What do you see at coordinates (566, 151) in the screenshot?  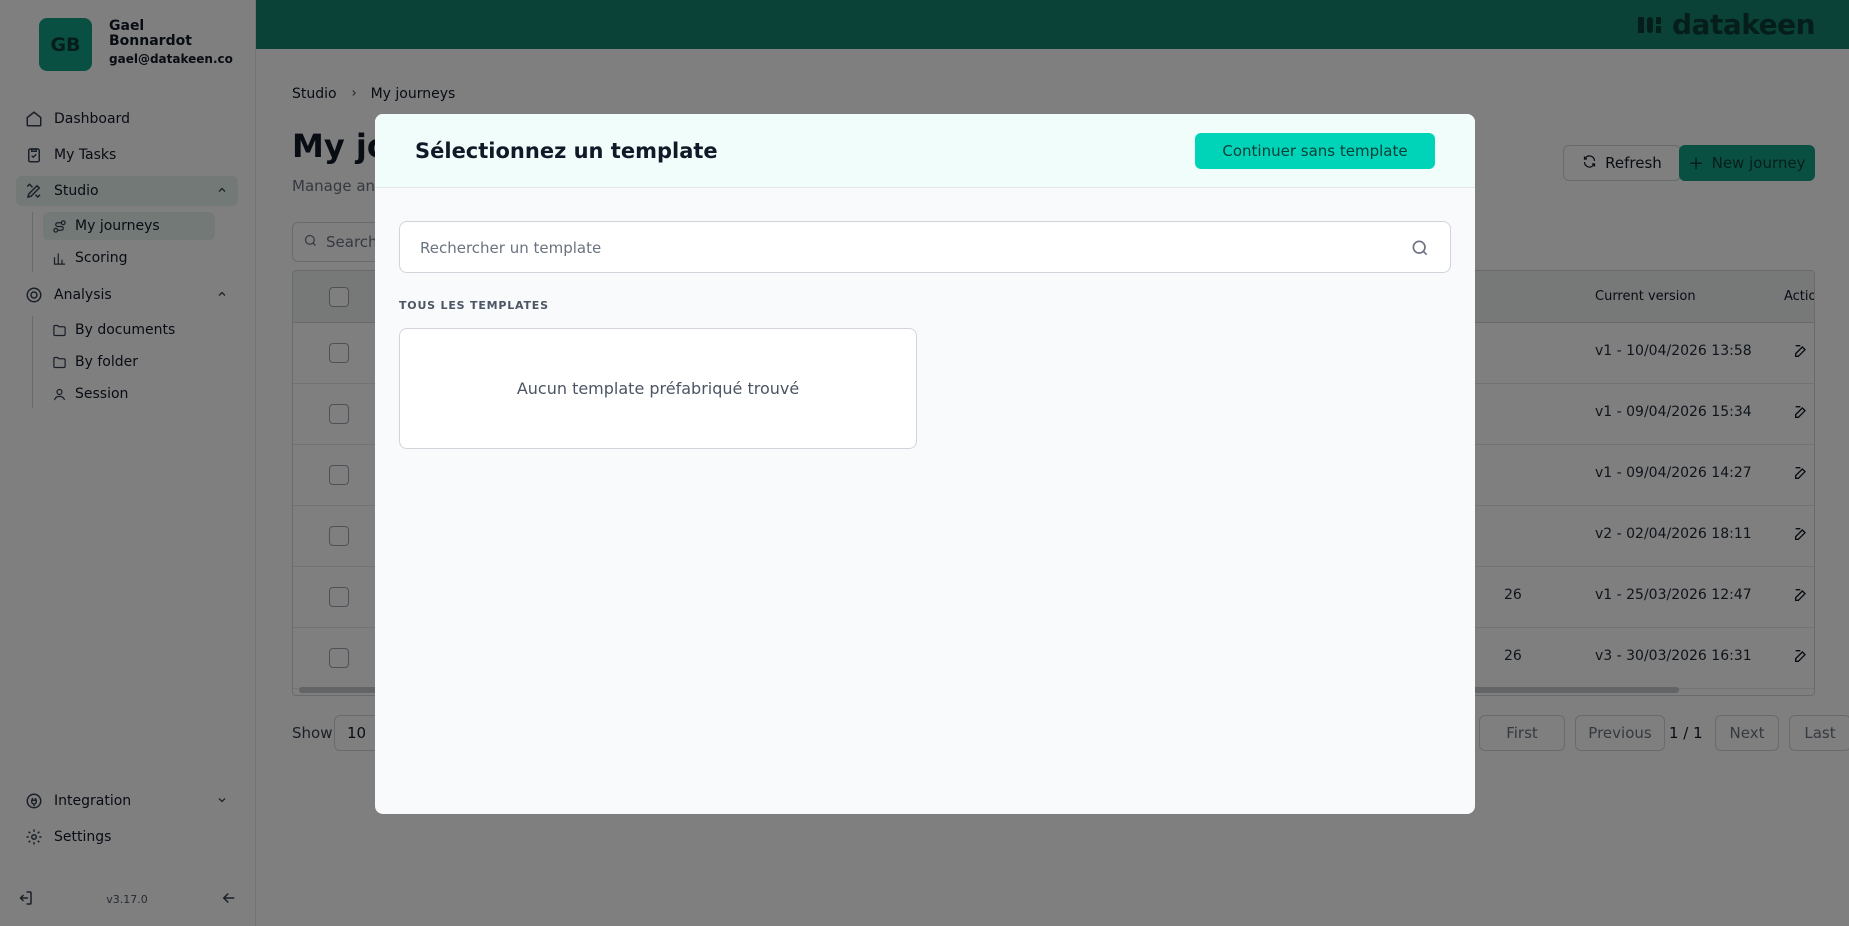 I see `modal-title: Sélectionnez un template` at bounding box center [566, 151].